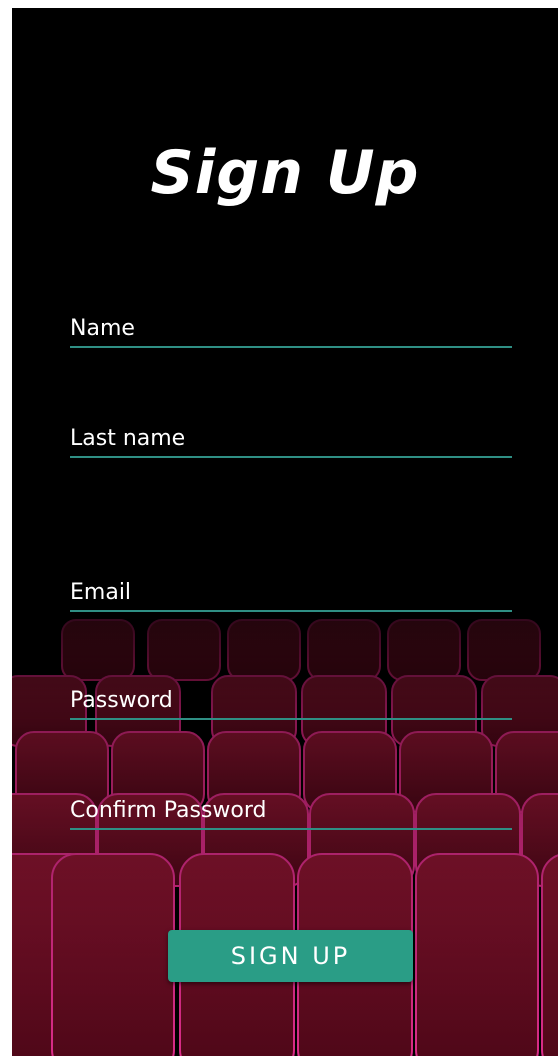 This screenshot has width=558, height=1056. What do you see at coordinates (291, 347) in the screenshot?
I see `name-field-underline` at bounding box center [291, 347].